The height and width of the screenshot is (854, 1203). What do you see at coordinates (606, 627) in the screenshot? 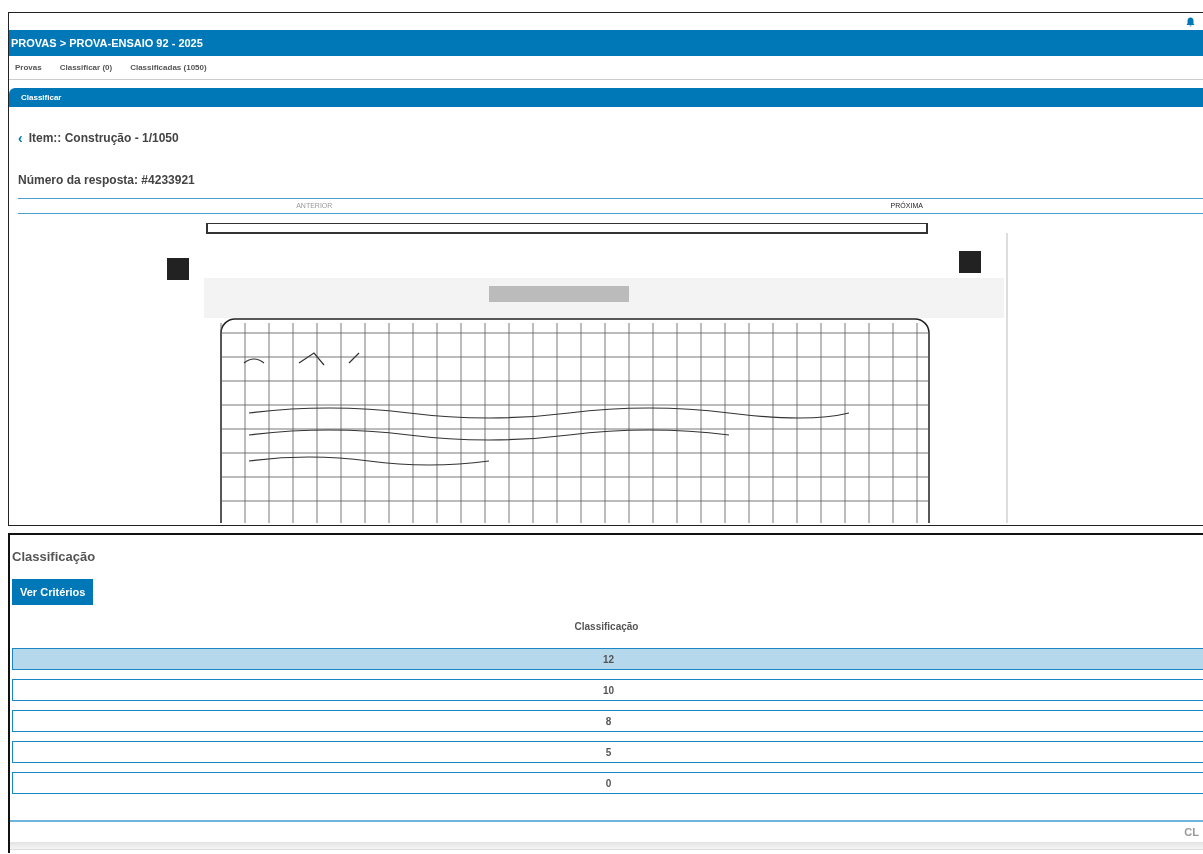
I see `table-title: Classificação` at bounding box center [606, 627].